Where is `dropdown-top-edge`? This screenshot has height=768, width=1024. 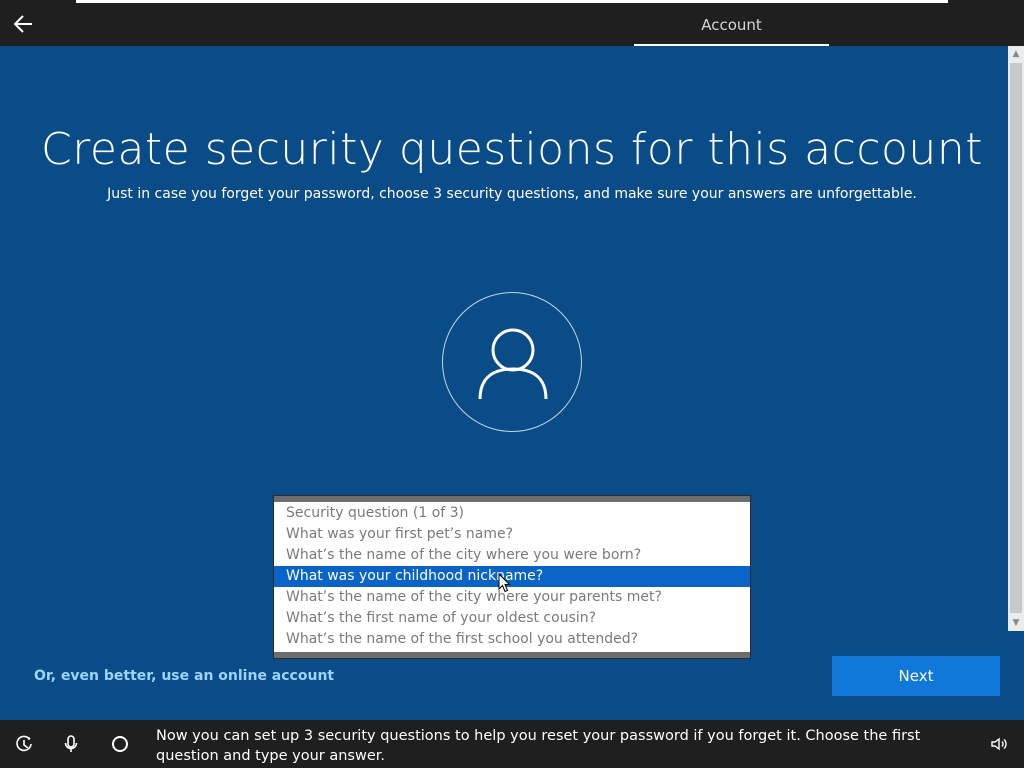 dropdown-top-edge is located at coordinates (512, 499).